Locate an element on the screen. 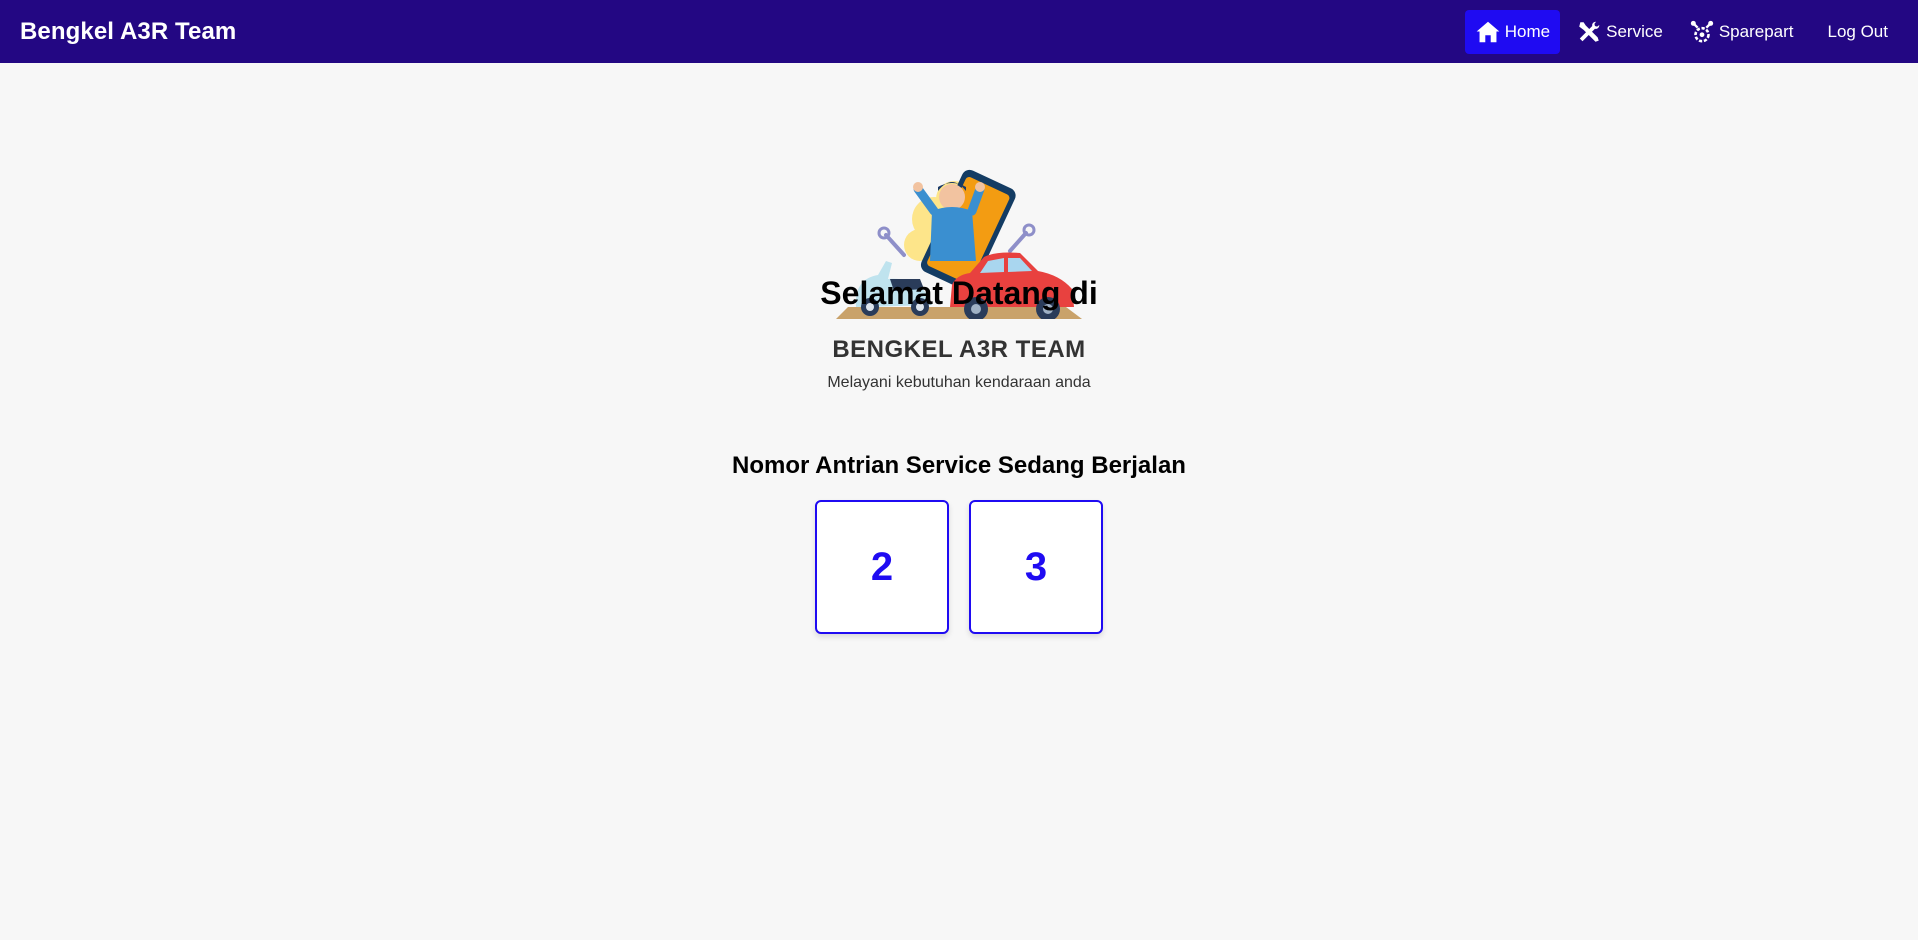  nav-home: Home is located at coordinates (1512, 31).